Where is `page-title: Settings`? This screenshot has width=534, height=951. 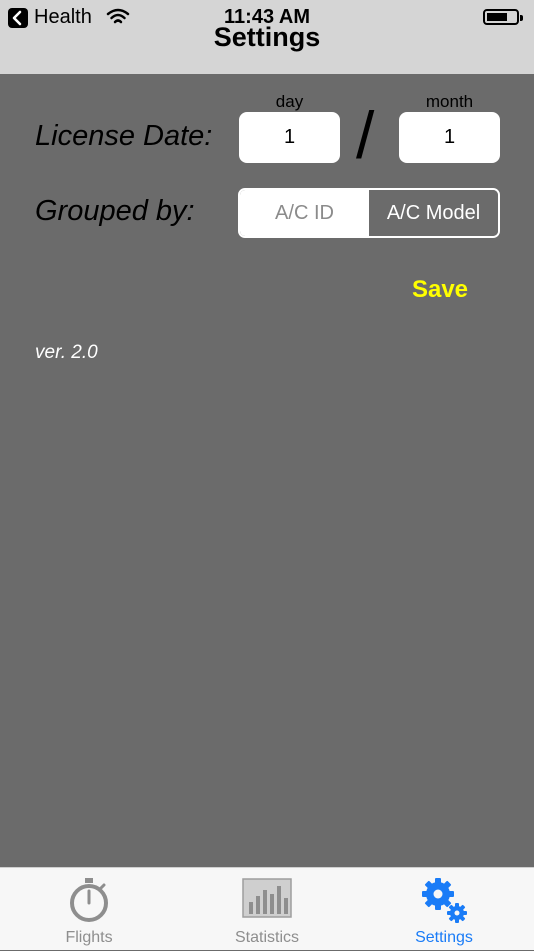
page-title: Settings is located at coordinates (267, 37).